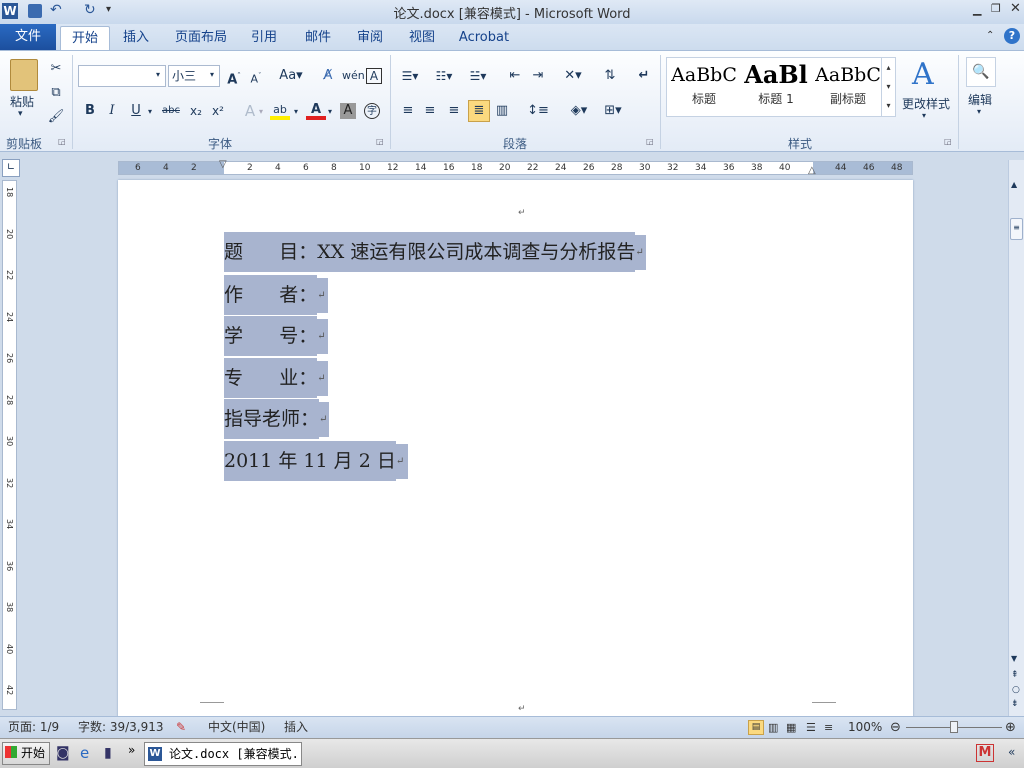  Describe the element at coordinates (573, 76) in the screenshot. I see `chinese-layout-icon: ✕▾` at that location.